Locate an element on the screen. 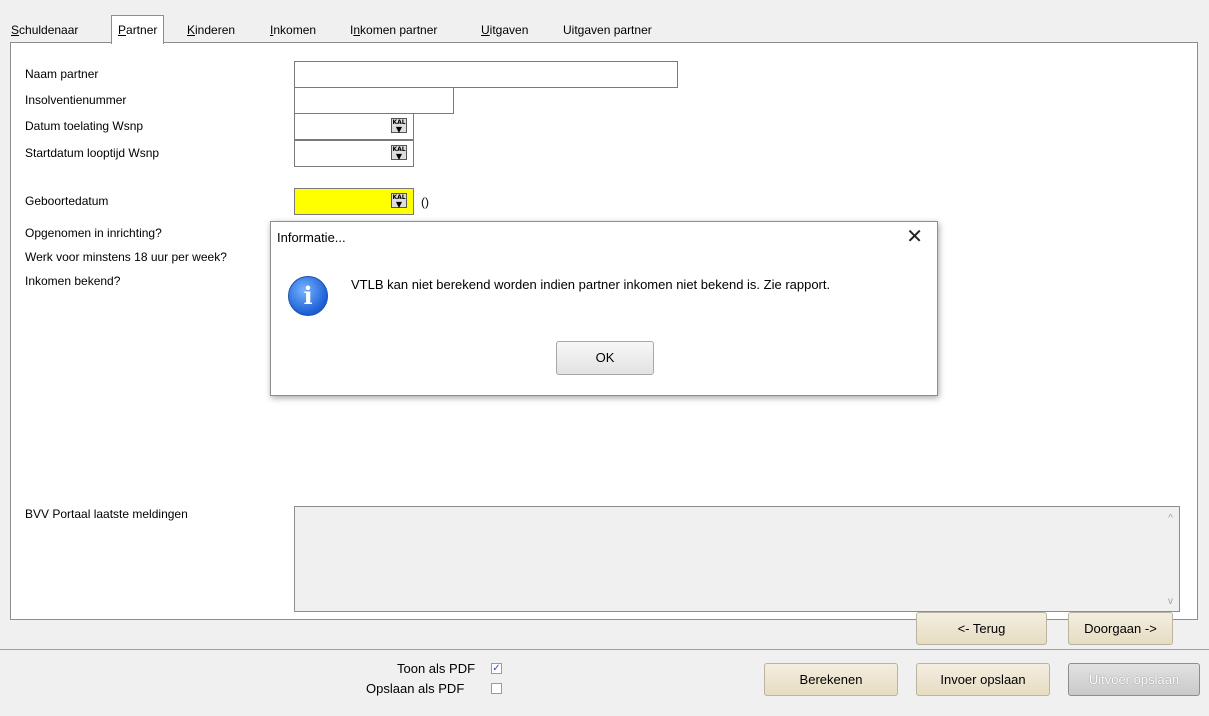 The image size is (1209, 716). back-button: <- Terug is located at coordinates (981, 628).